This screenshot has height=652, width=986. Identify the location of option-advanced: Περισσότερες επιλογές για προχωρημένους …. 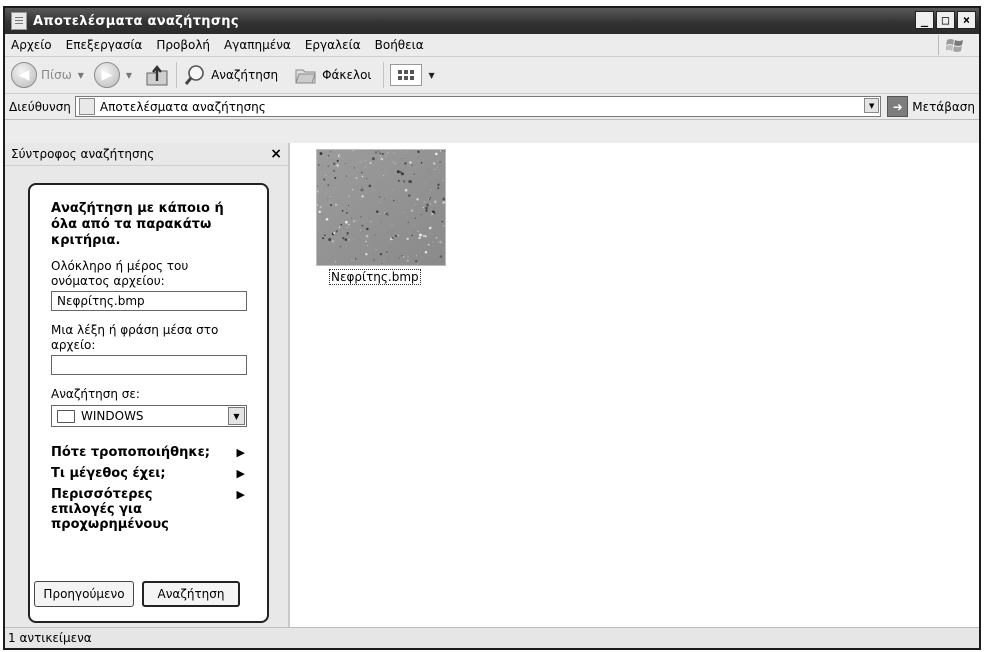
(150, 509).